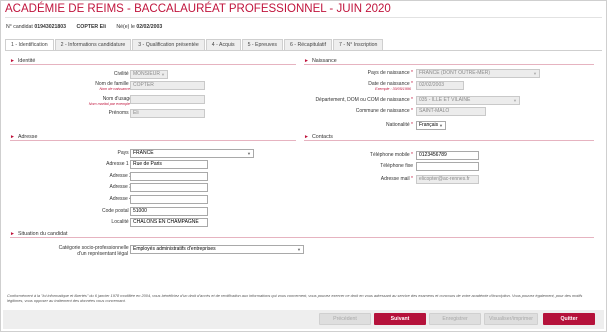 The image size is (607, 332). What do you see at coordinates (119, 164) in the screenshot?
I see `adresse1-label: Adresse 1 *` at bounding box center [119, 164].